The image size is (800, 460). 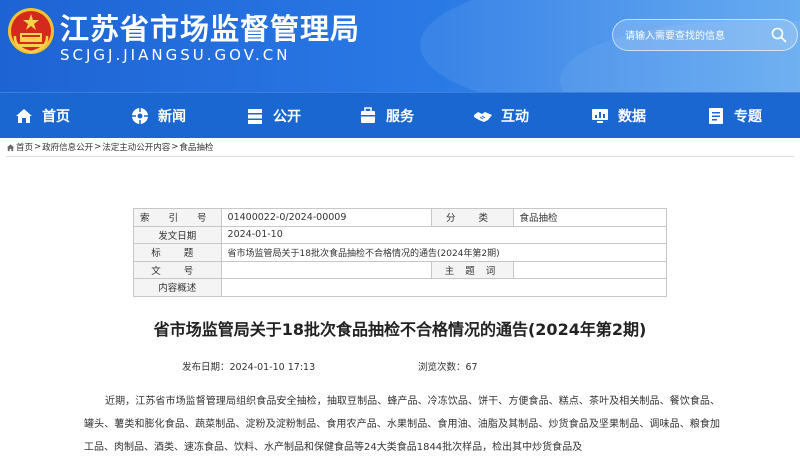 I want to click on news-icon, so click(x=140, y=116).